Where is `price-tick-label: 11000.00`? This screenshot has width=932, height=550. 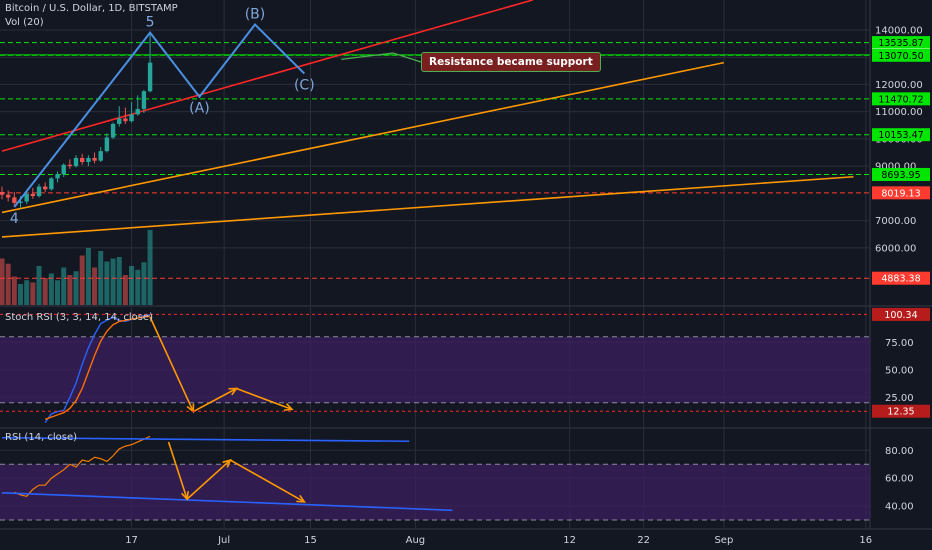 price-tick-label: 11000.00 is located at coordinates (899, 112).